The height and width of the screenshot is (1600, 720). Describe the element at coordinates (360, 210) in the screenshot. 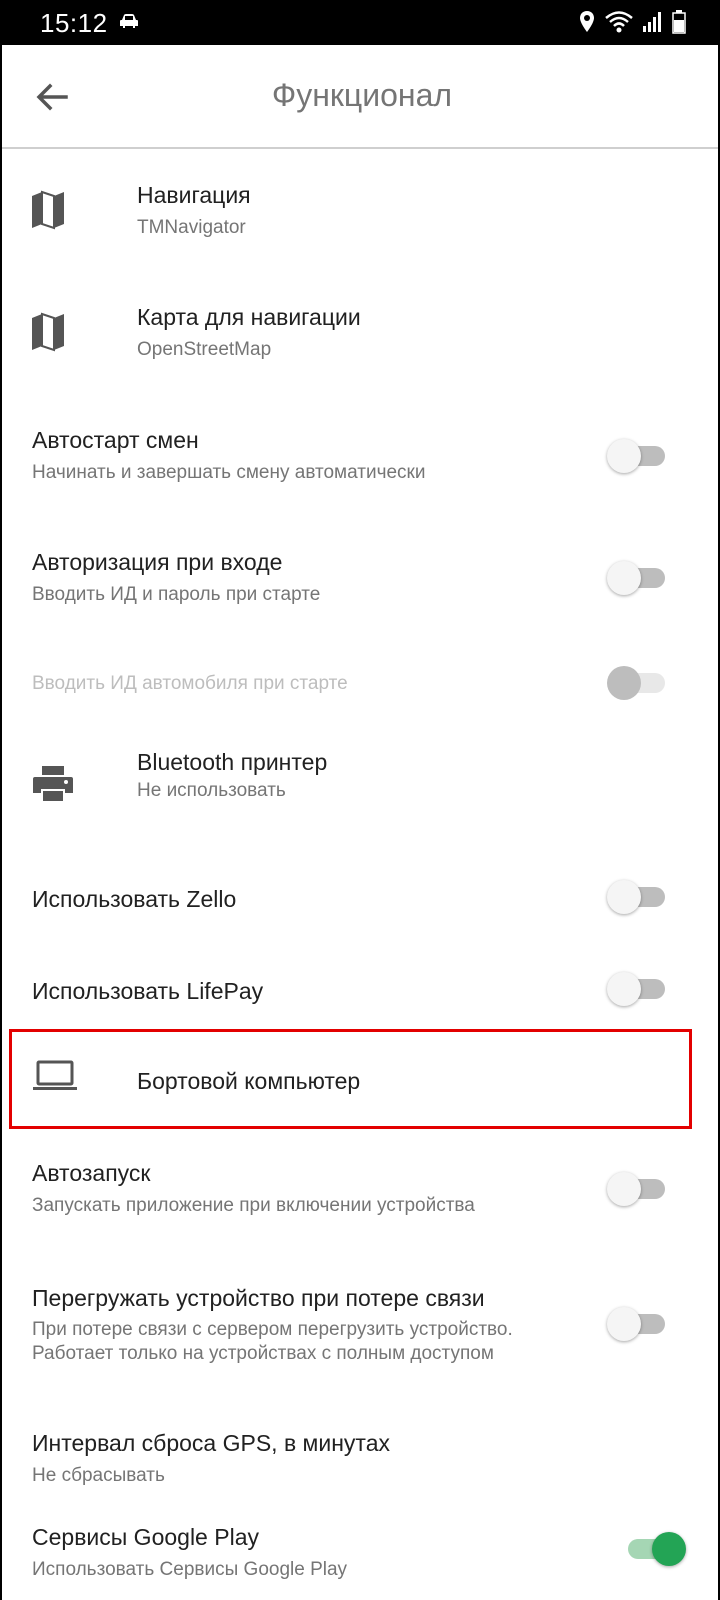

I see `setting-navigation: Навигация TMNavigator` at that location.